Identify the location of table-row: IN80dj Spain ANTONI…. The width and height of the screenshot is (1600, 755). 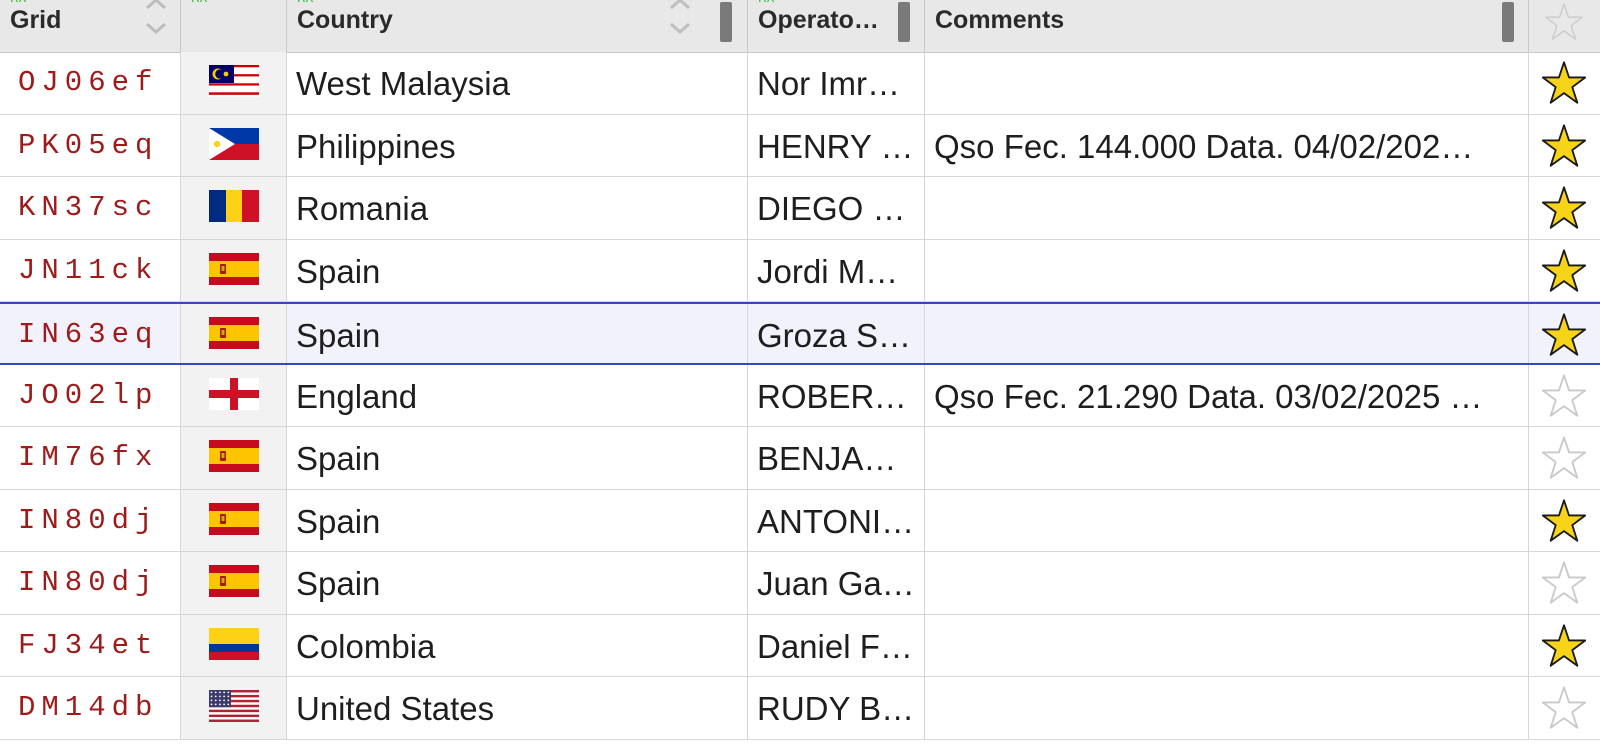
(800, 520).